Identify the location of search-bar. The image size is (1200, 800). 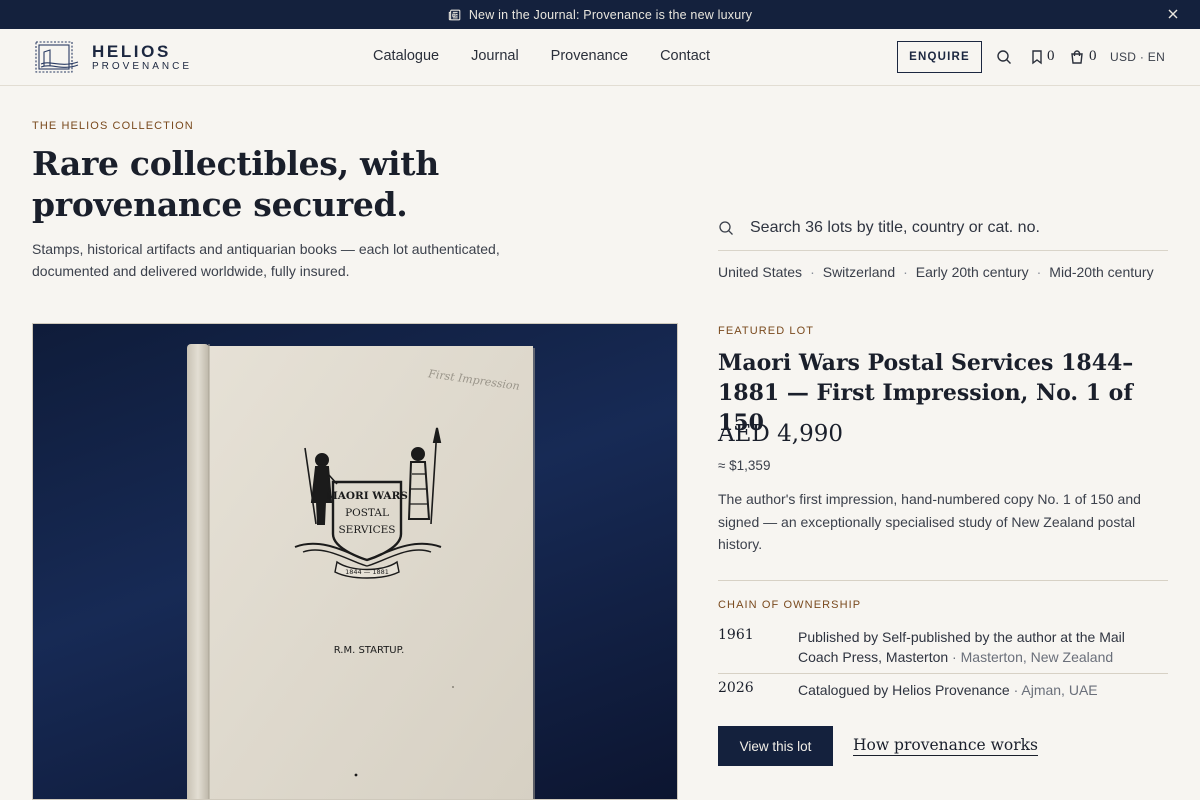
(943, 230).